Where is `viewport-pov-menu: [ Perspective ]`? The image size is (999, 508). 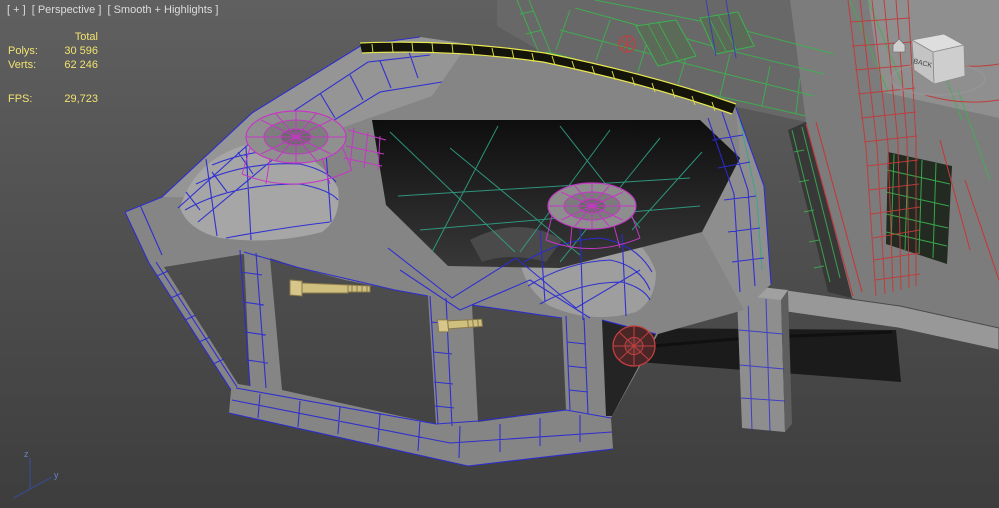
viewport-pov-menu: [ Perspective ] is located at coordinates (67, 10).